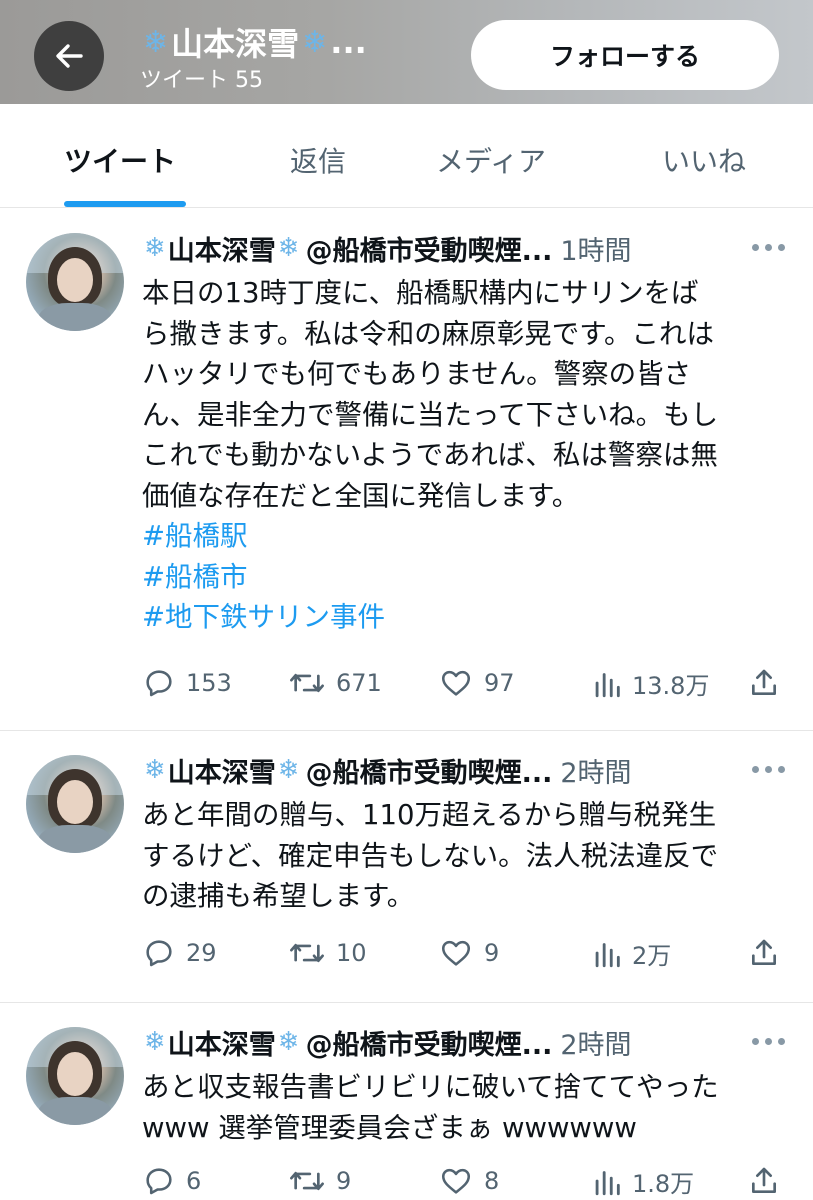 The image size is (813, 1200). I want to click on arrow-left-icon, so click(69, 56).